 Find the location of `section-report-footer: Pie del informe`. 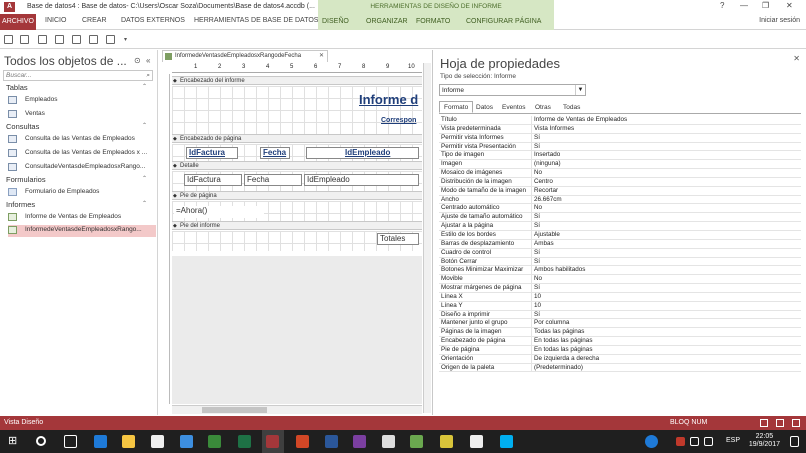

section-report-footer: Pie del informe is located at coordinates (297, 225).